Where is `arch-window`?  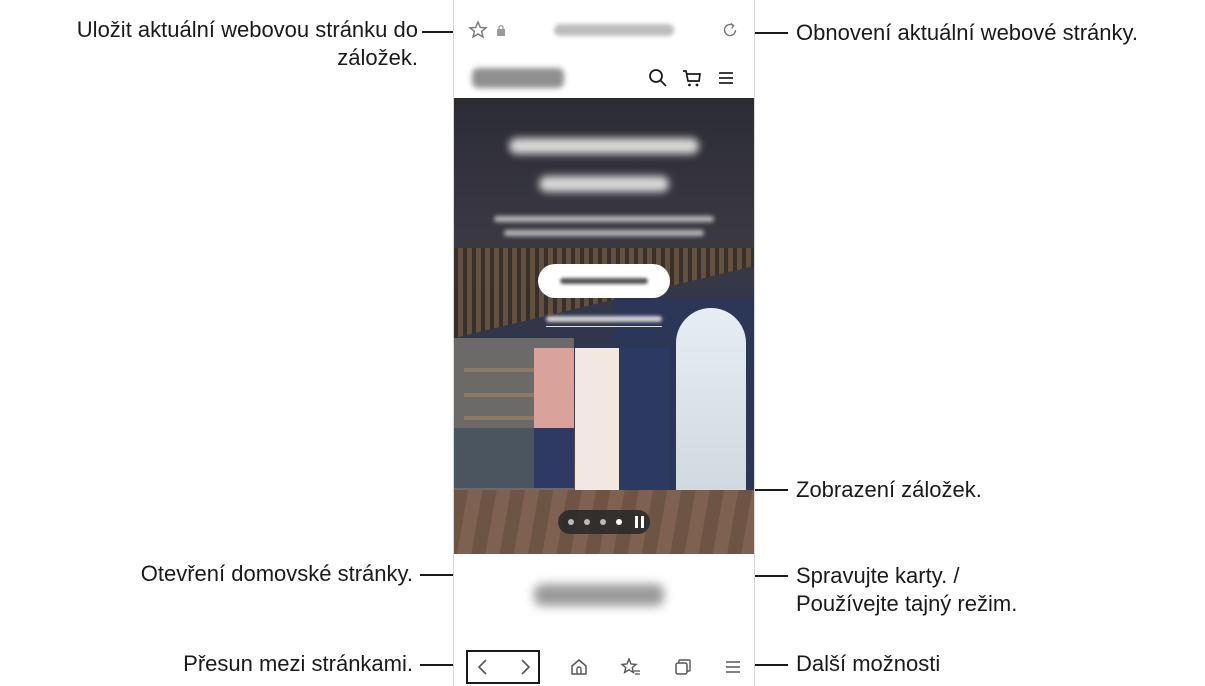
arch-window is located at coordinates (711, 408).